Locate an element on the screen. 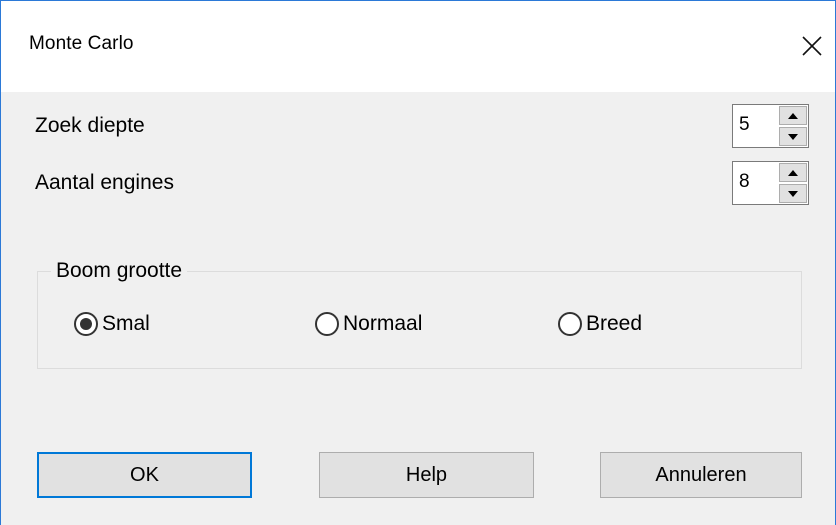  window-title: Monte Carlo is located at coordinates (81, 43).